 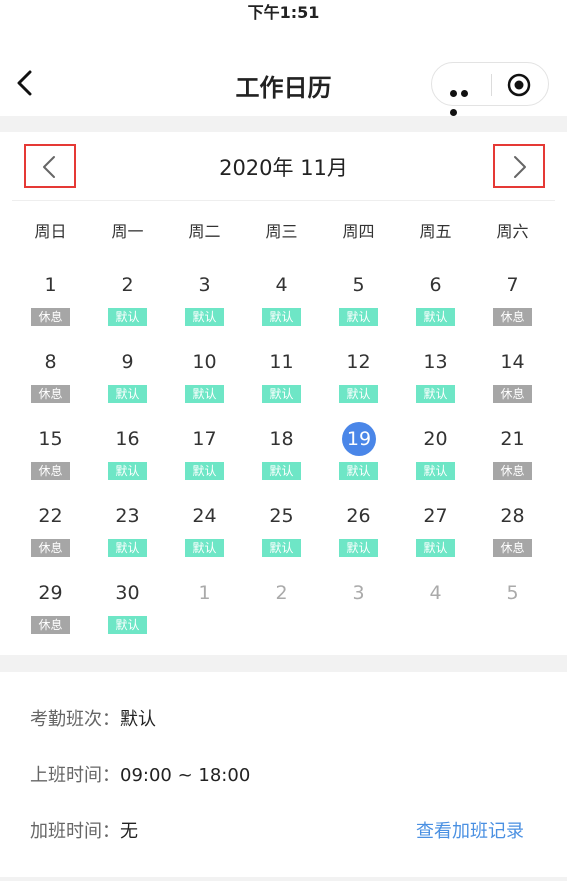 I want to click on day-cell: 30 默认, so click(x=127, y=616).